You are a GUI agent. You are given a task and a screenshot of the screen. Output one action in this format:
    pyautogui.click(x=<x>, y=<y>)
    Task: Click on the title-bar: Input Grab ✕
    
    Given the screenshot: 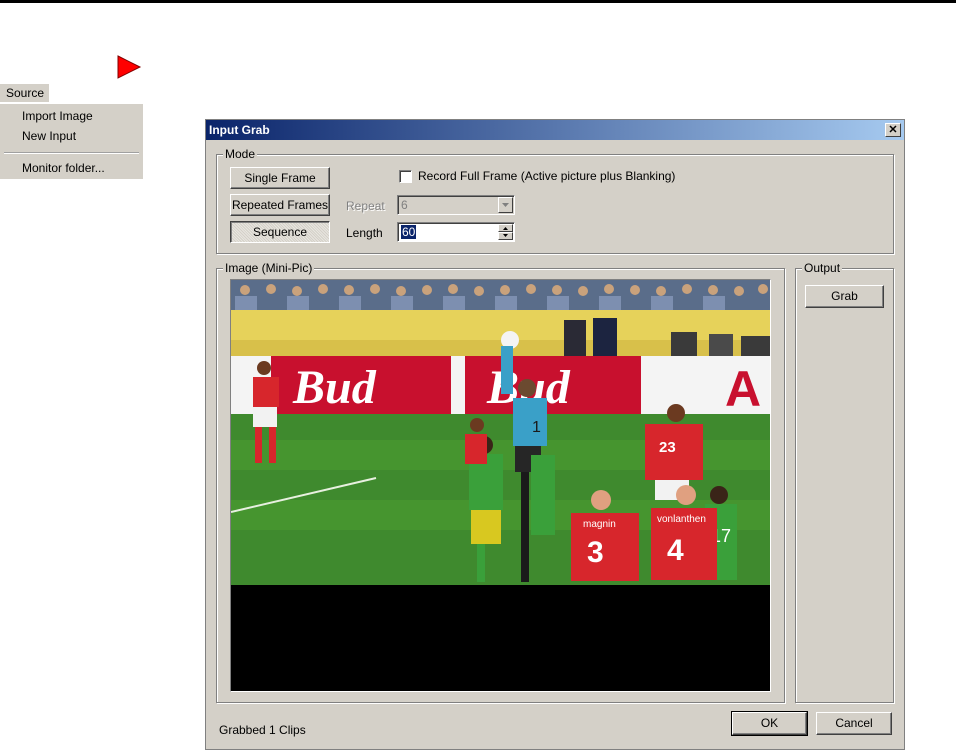 What is the action you would take?
    pyautogui.click(x=555, y=130)
    